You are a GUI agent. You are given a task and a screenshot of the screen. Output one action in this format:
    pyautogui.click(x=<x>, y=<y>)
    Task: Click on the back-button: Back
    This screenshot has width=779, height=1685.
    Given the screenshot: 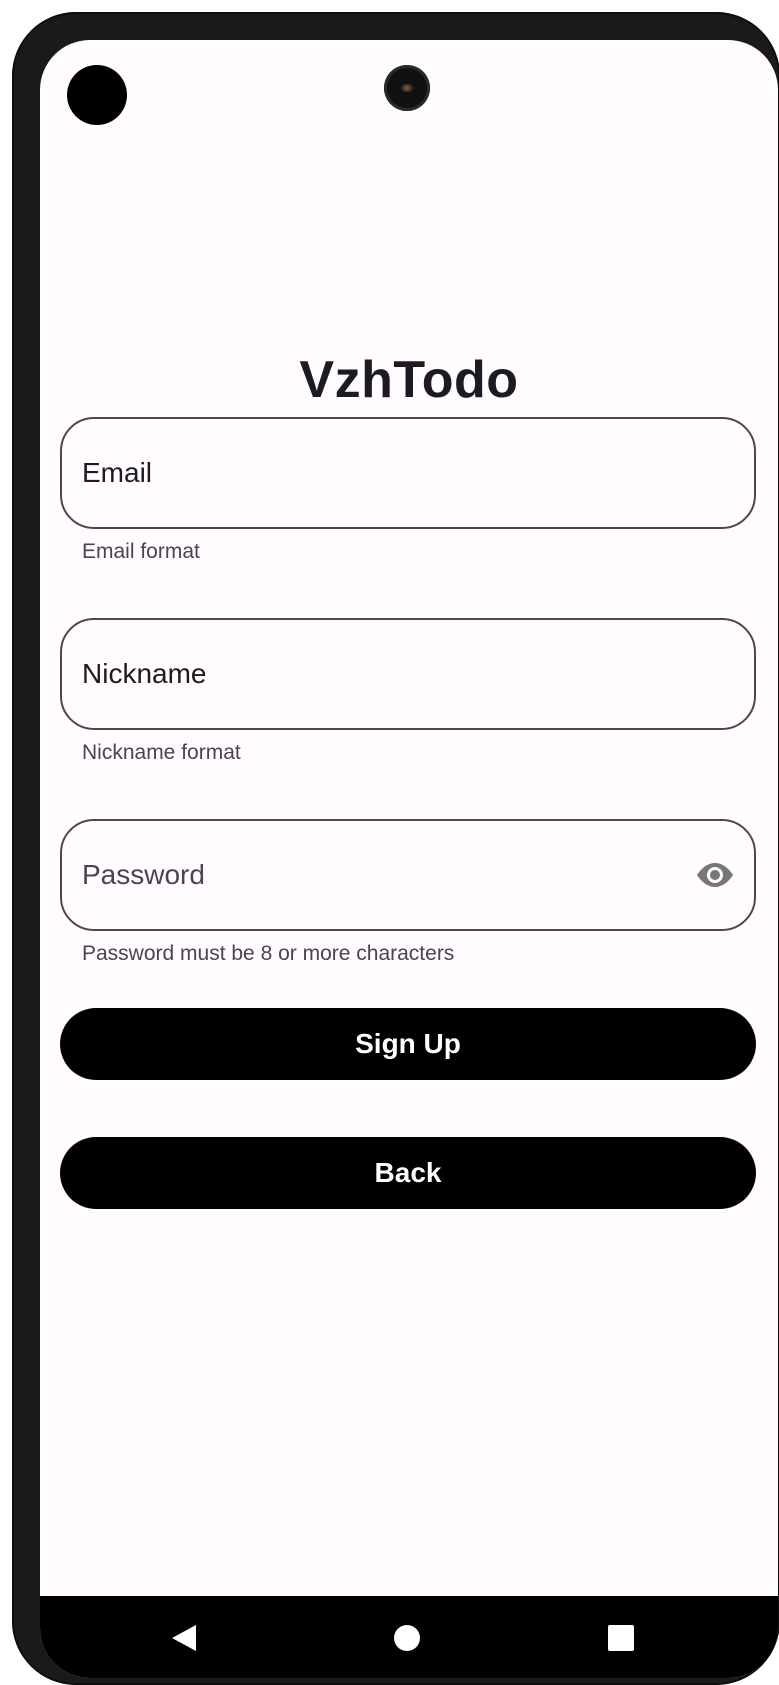 What is the action you would take?
    pyautogui.click(x=408, y=1173)
    